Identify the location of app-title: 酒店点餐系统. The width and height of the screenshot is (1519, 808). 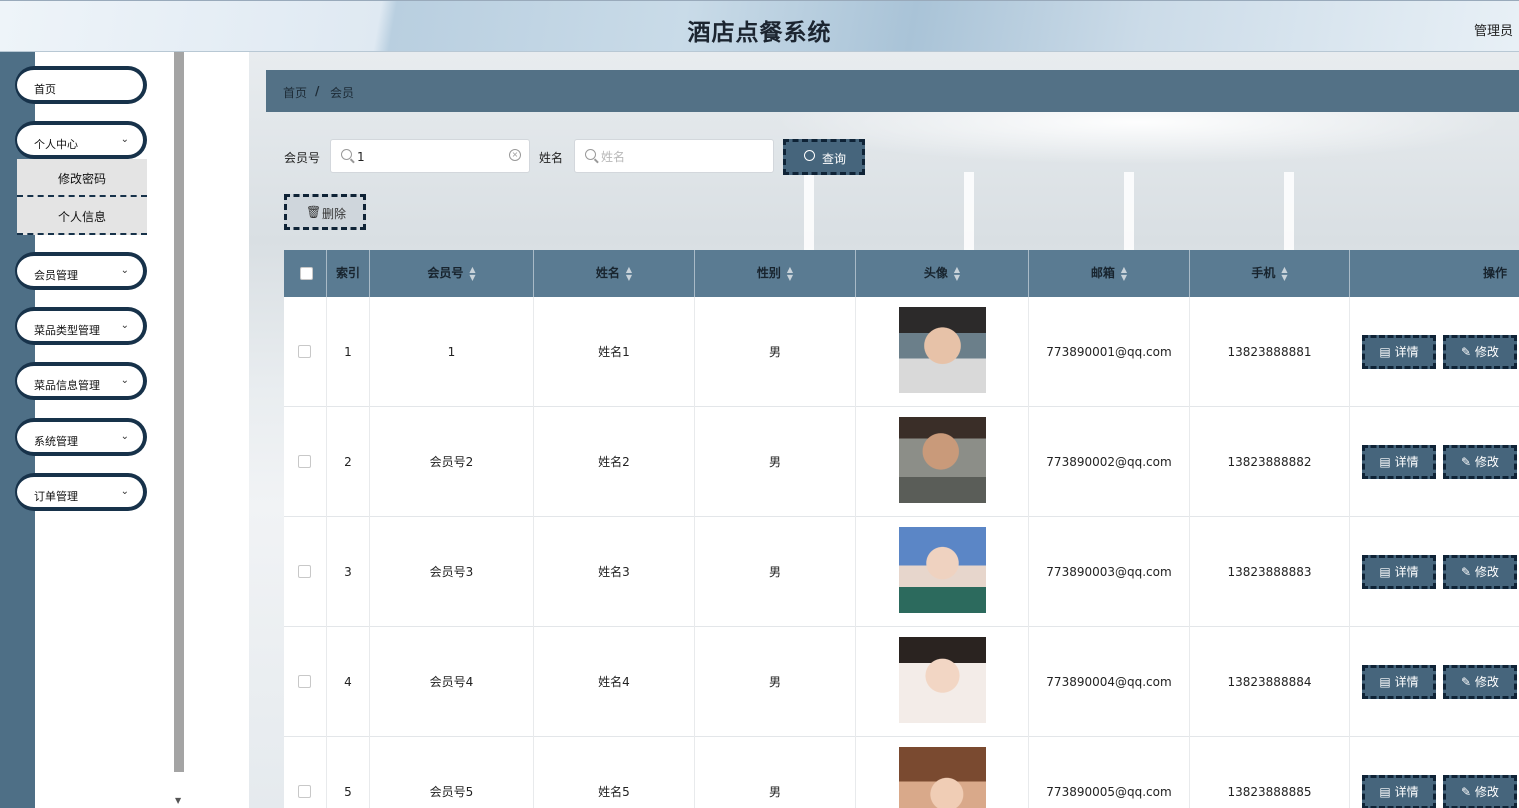
(759, 33).